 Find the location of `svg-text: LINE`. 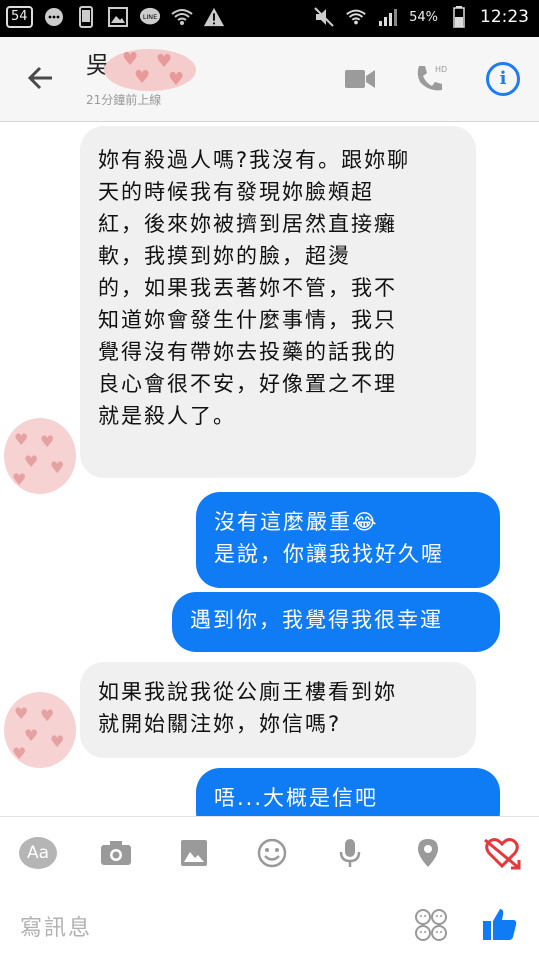

svg-text: LINE is located at coordinates (149, 17).